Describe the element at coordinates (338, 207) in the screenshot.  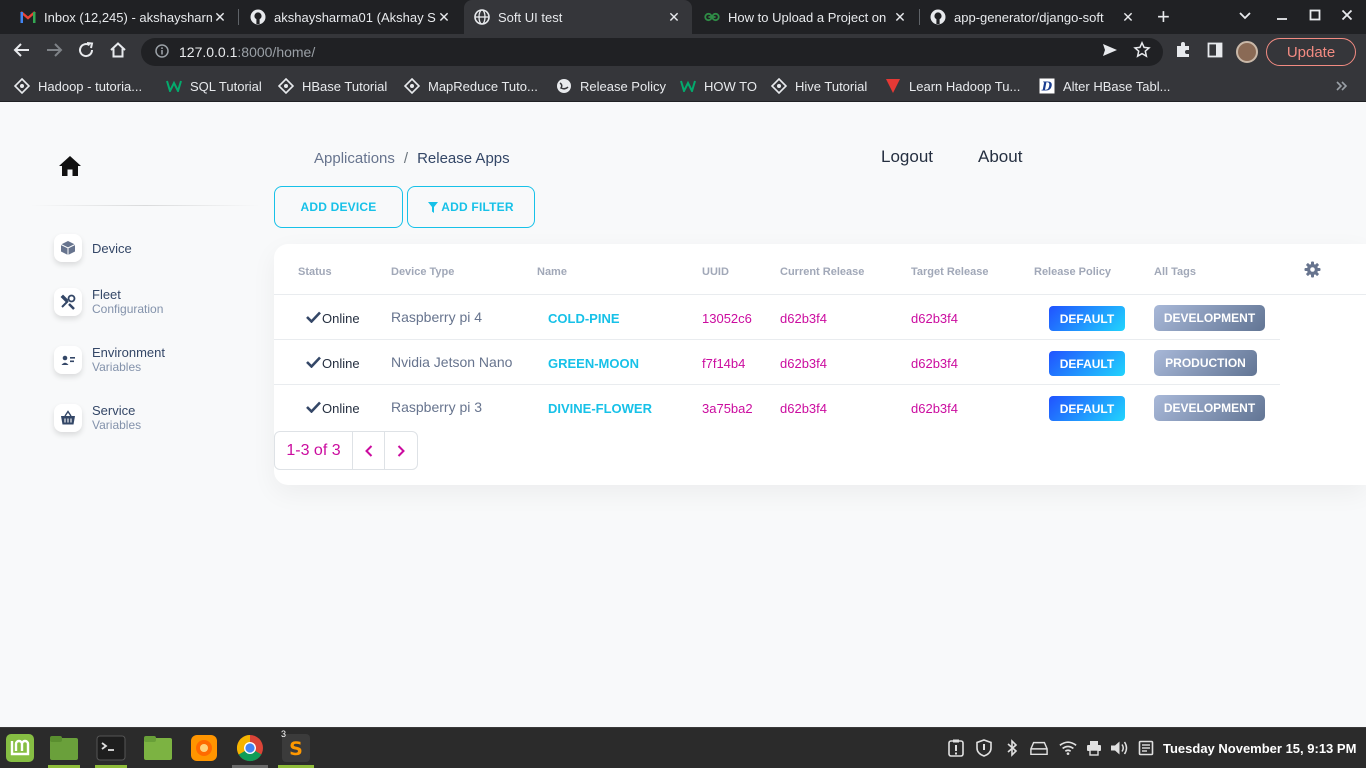
I see `add-device-button: ADD DEVICE` at that location.